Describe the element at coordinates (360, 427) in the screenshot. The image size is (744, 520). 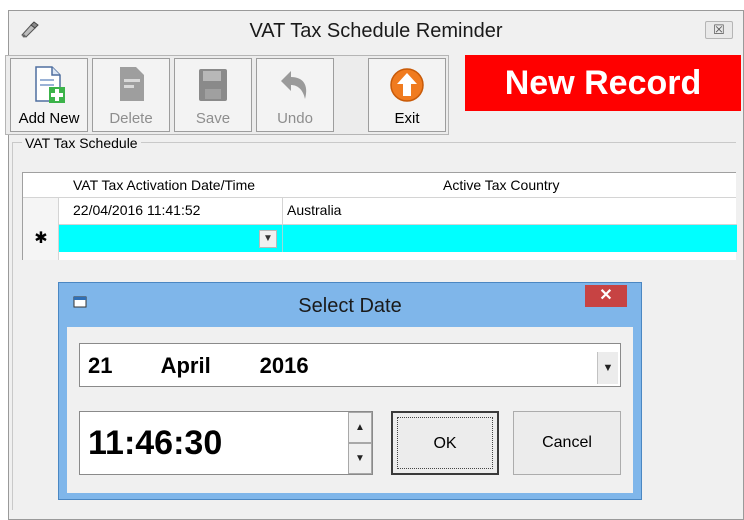
I see `spin-up-icon: ▲` at that location.